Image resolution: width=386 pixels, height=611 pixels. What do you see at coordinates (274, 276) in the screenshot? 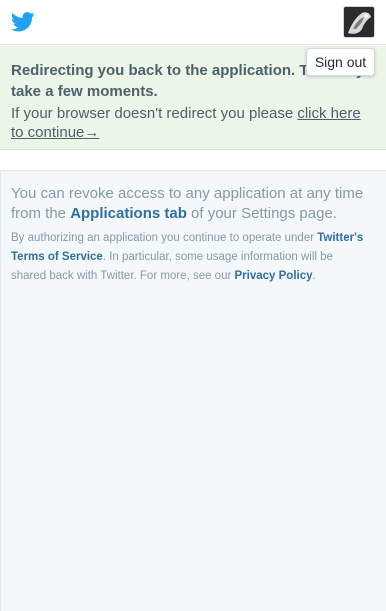
I see `privacy-policy-link: Privacy Policy` at bounding box center [274, 276].